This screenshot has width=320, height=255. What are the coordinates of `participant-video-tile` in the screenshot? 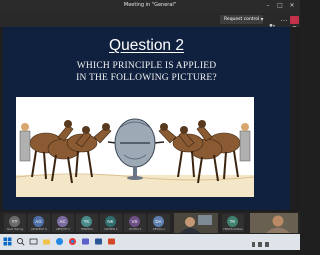 It's located at (196, 223).